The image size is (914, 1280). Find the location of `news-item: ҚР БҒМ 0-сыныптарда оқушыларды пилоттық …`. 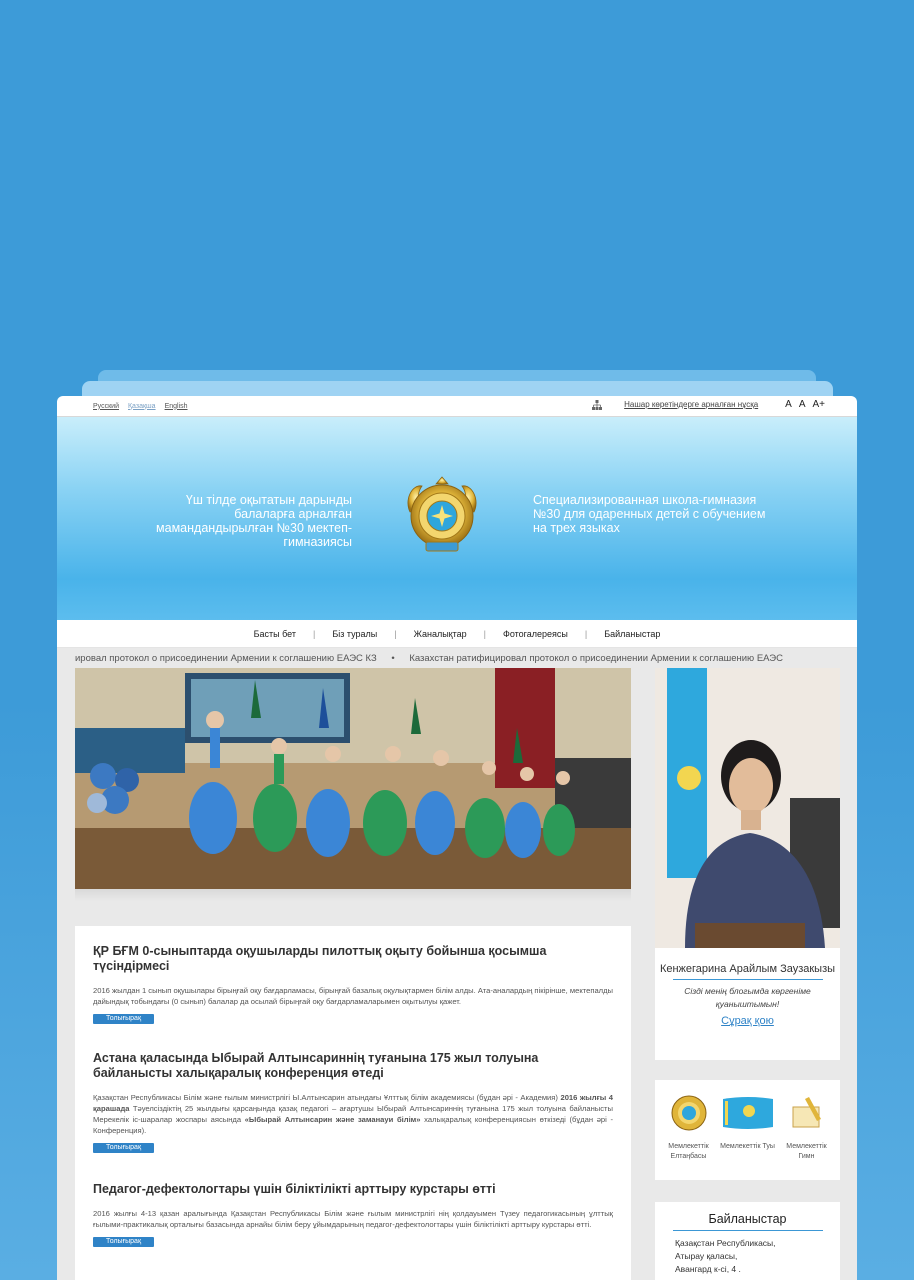

news-item: ҚР БҒМ 0-сыныптарда оқушыларды пилоттық … is located at coordinates (353, 975).